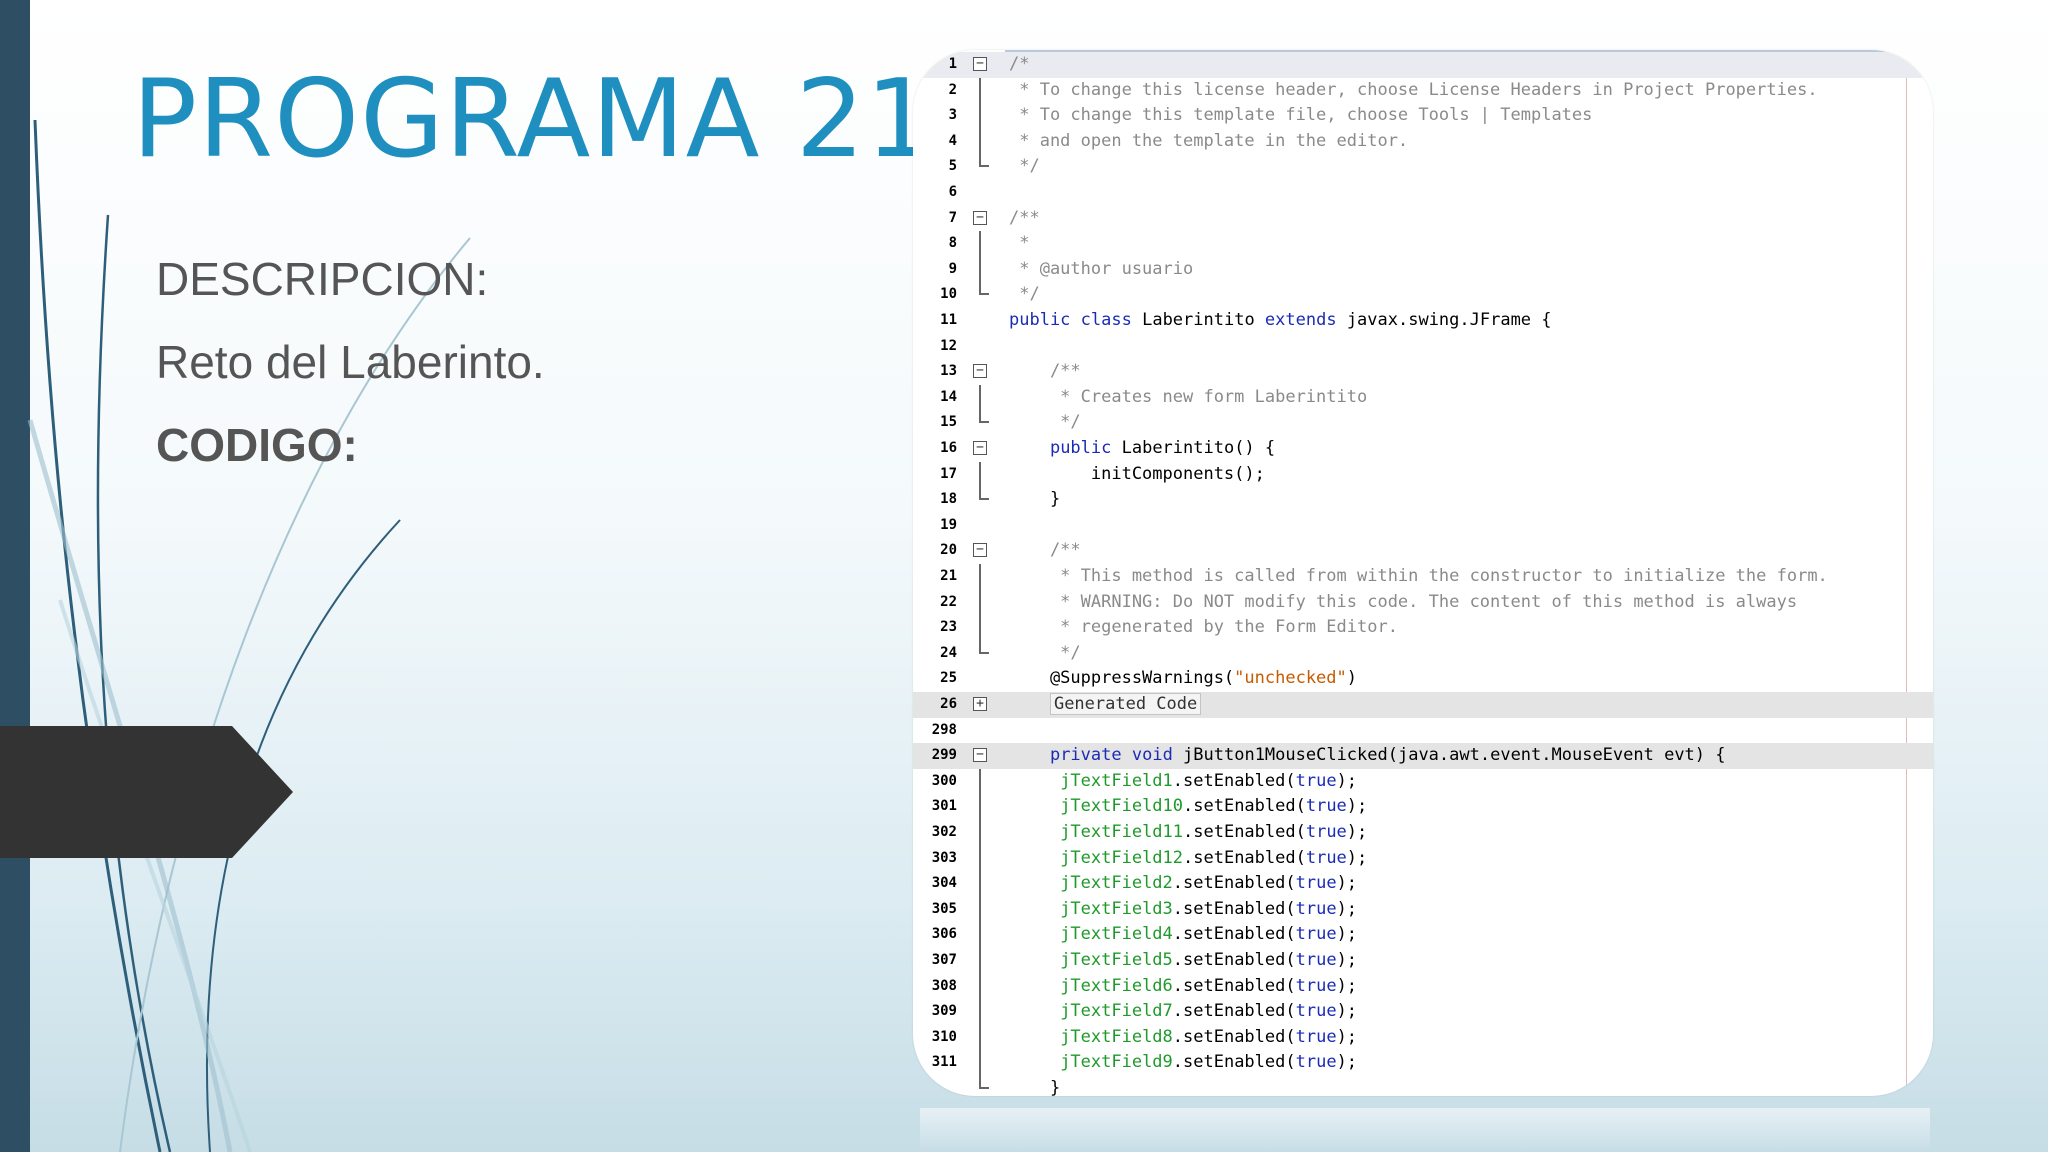  I want to click on code-text: @SuppressWarnings("unchecked"), so click(1183, 678).